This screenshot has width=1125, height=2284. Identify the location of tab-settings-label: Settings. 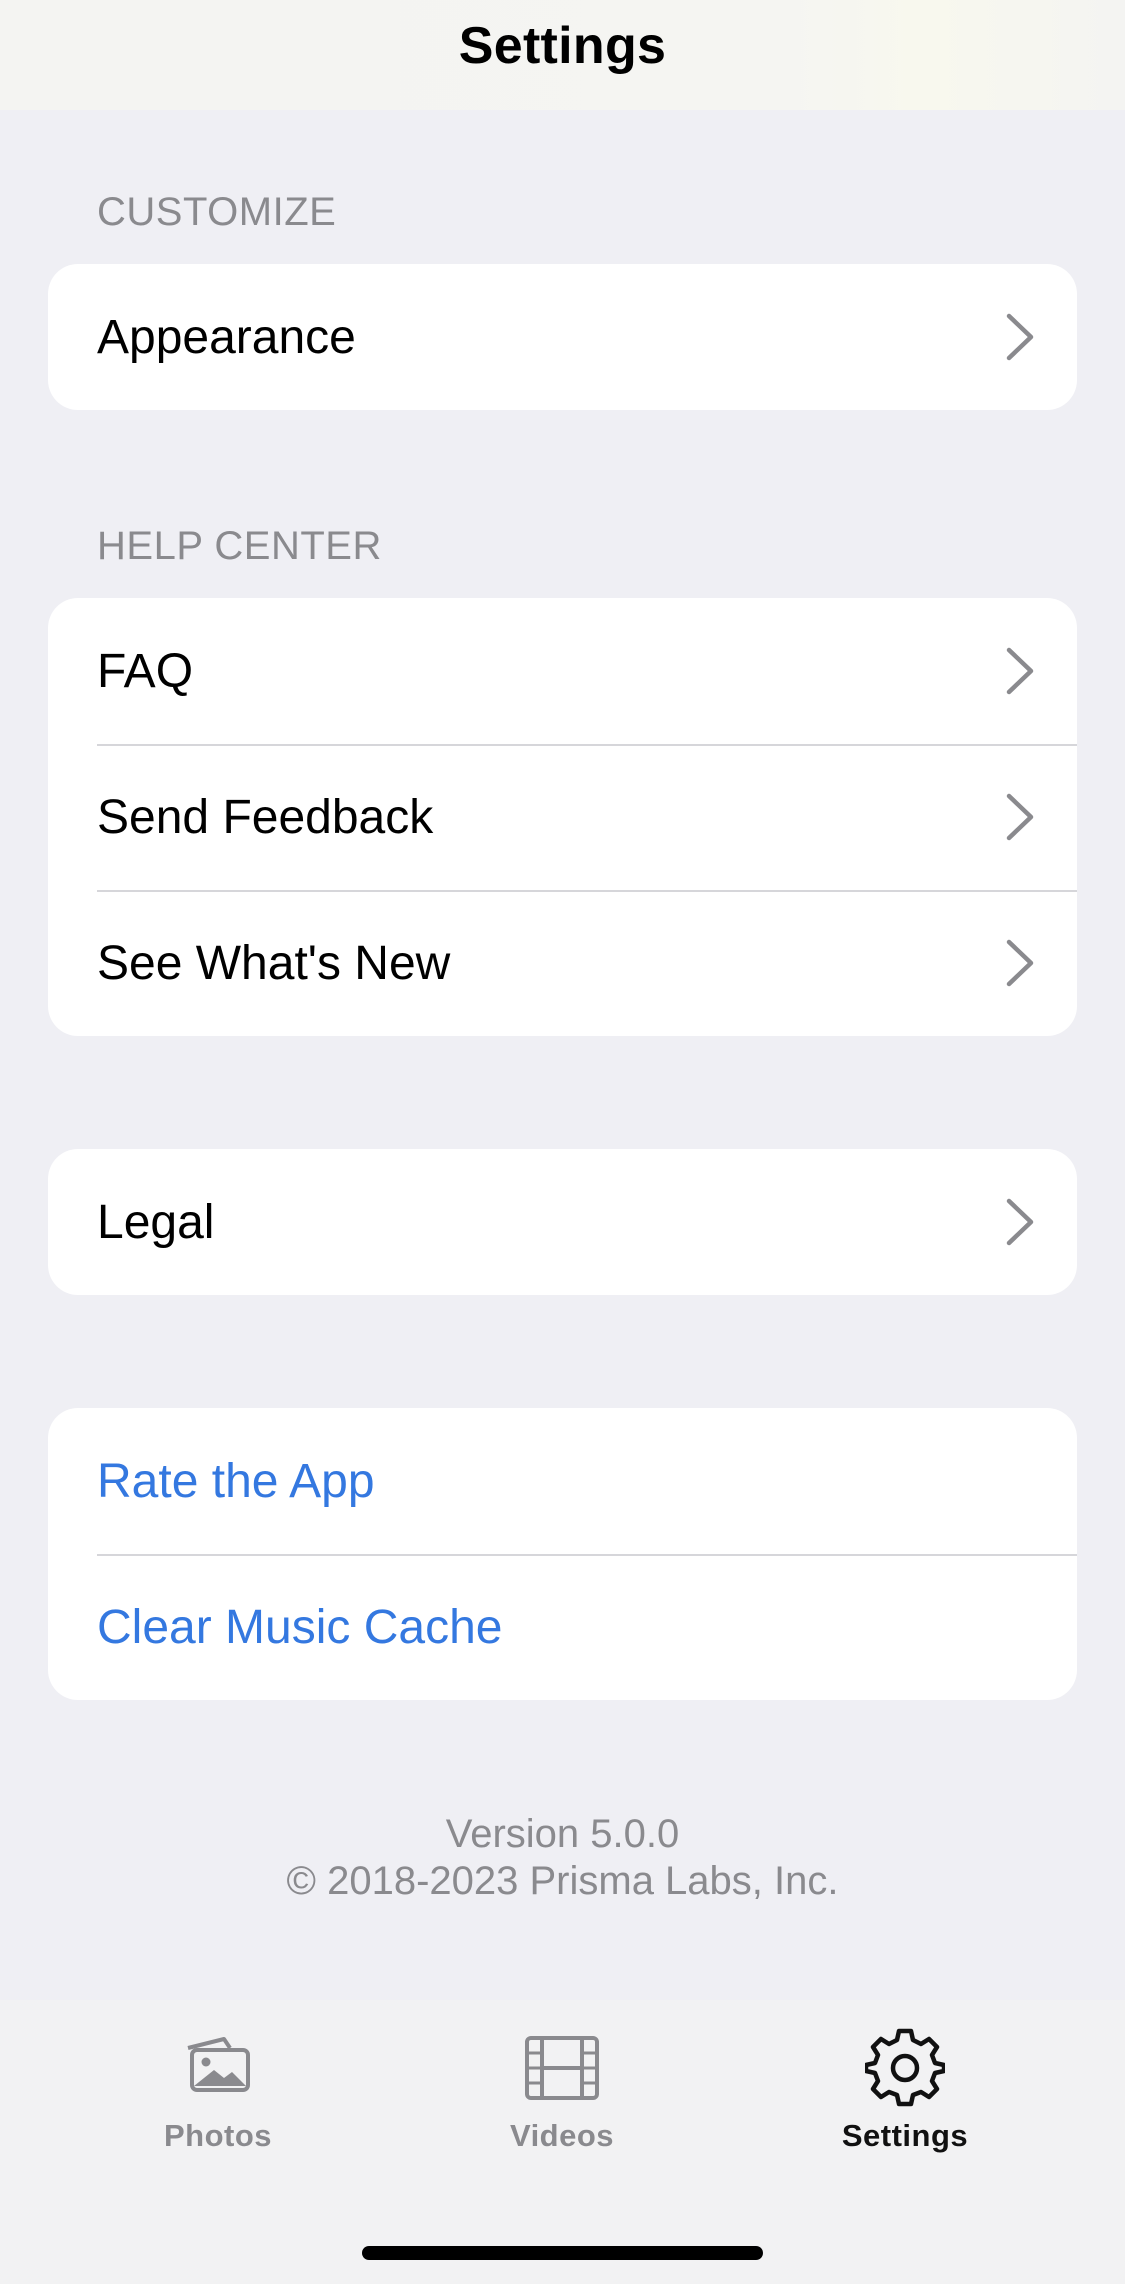
(905, 2135).